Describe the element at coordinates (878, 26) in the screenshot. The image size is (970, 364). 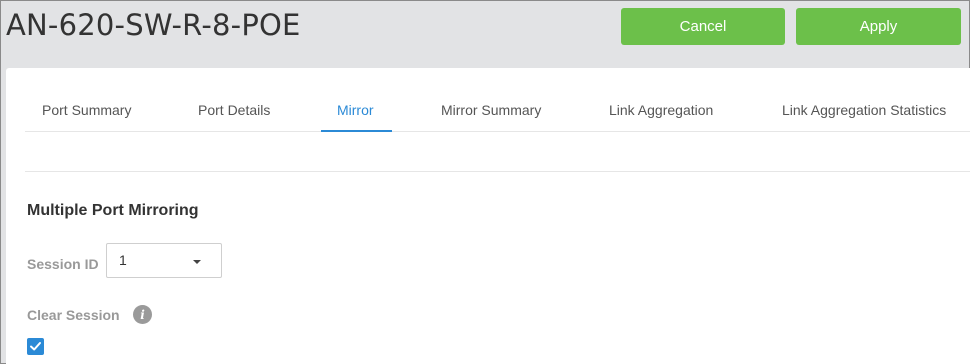
I see `apply-button: Apply` at that location.